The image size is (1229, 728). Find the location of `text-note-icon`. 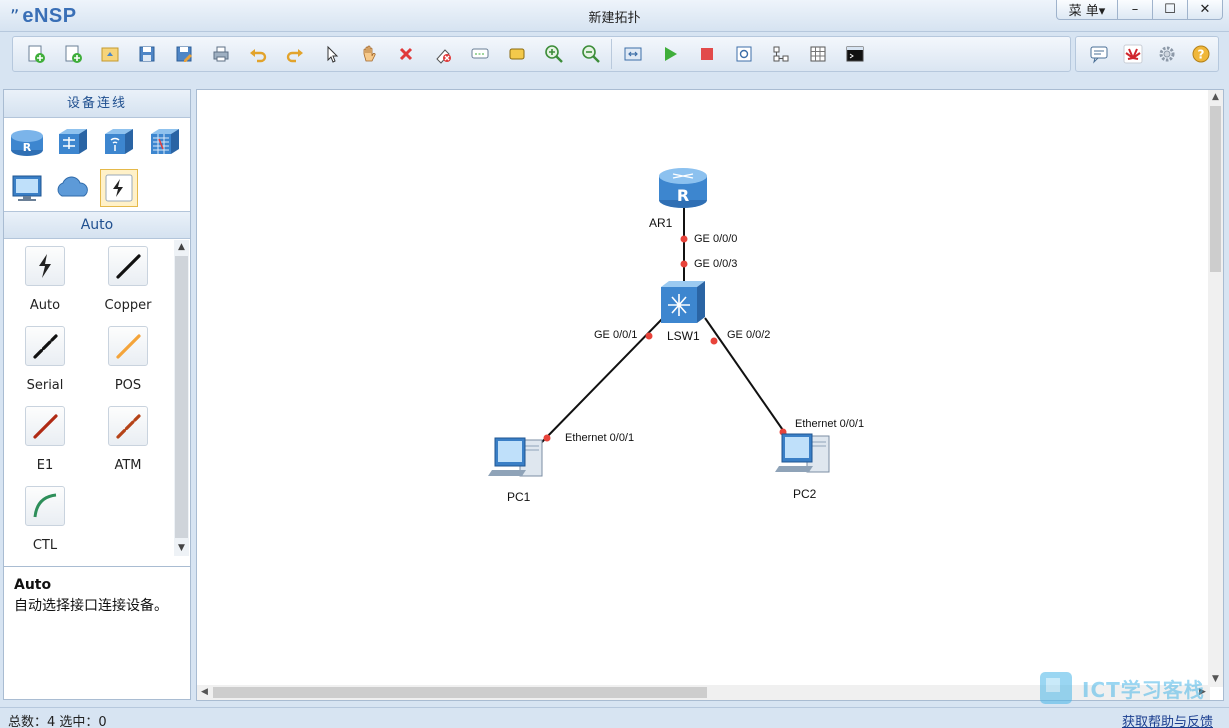

text-note-icon is located at coordinates (479, 53).